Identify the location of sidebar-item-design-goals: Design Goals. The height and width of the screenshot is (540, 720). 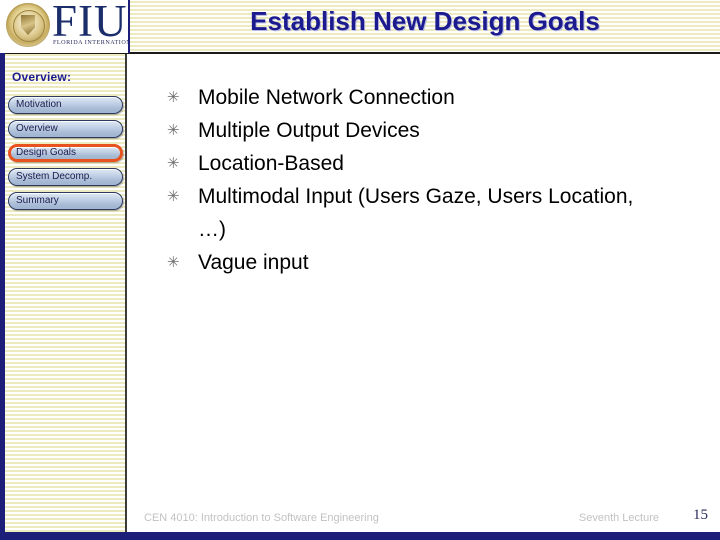
(65, 153).